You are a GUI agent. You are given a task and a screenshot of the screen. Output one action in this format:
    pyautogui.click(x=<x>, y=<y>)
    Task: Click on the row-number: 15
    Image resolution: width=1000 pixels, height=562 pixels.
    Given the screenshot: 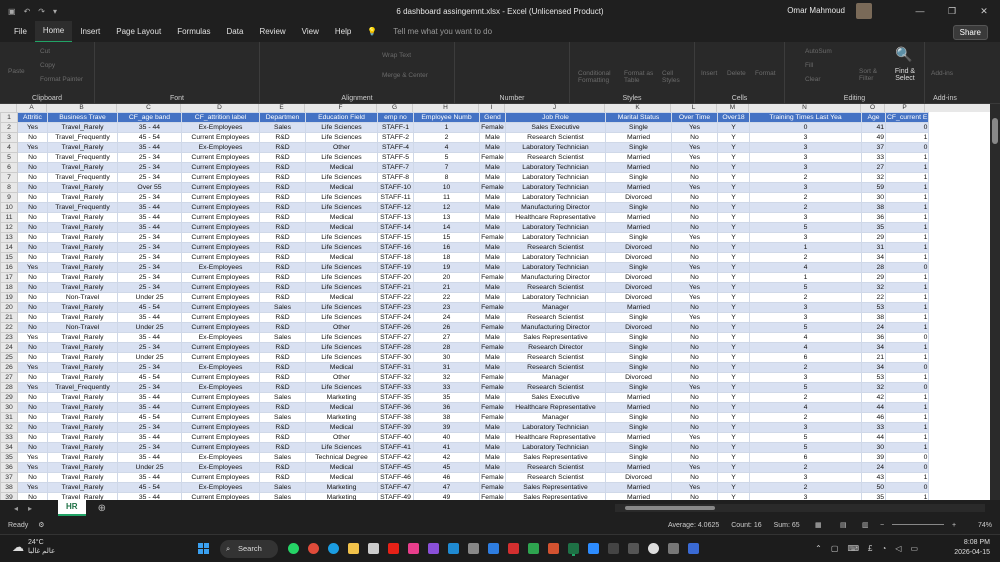 What is the action you would take?
    pyautogui.click(x=9, y=257)
    